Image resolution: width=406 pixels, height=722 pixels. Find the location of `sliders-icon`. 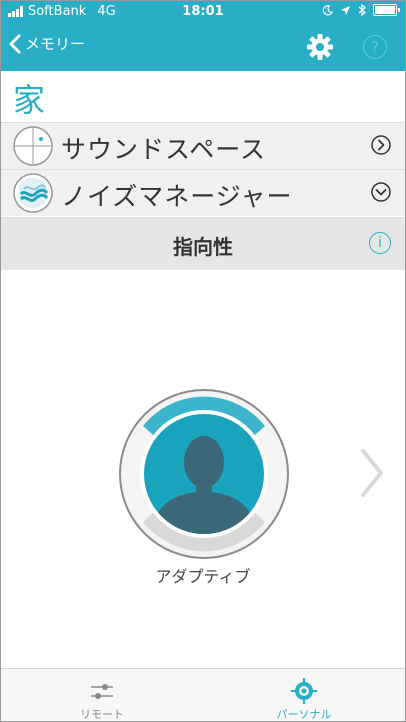

sliders-icon is located at coordinates (102, 691).